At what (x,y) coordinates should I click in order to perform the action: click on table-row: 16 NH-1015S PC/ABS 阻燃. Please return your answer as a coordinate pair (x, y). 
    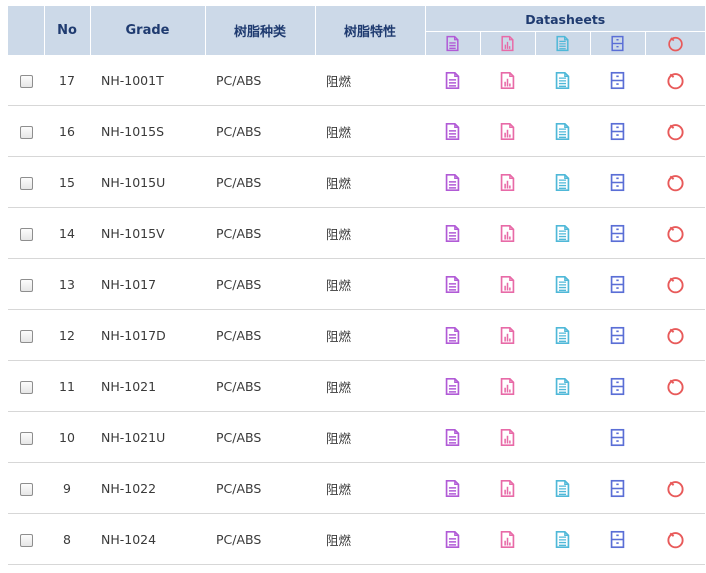
    Looking at the image, I should click on (357, 131).